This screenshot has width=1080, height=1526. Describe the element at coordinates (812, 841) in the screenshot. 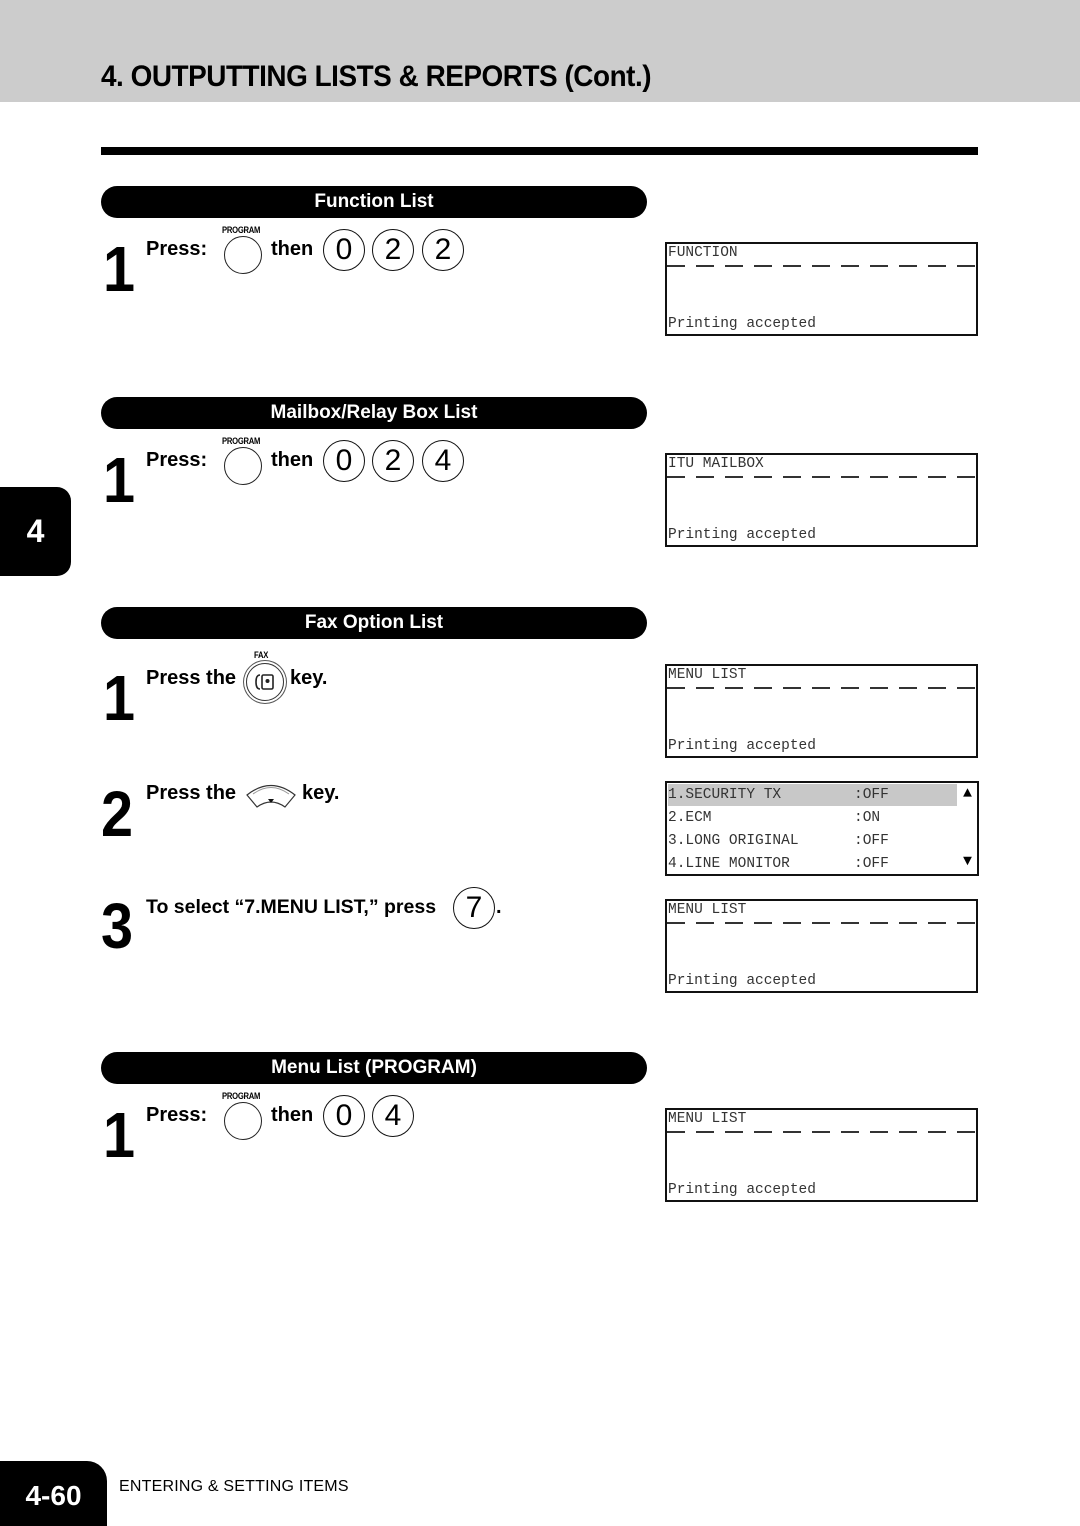

I see `menu-row: 3.LONG ORIGINAL :OFF` at that location.